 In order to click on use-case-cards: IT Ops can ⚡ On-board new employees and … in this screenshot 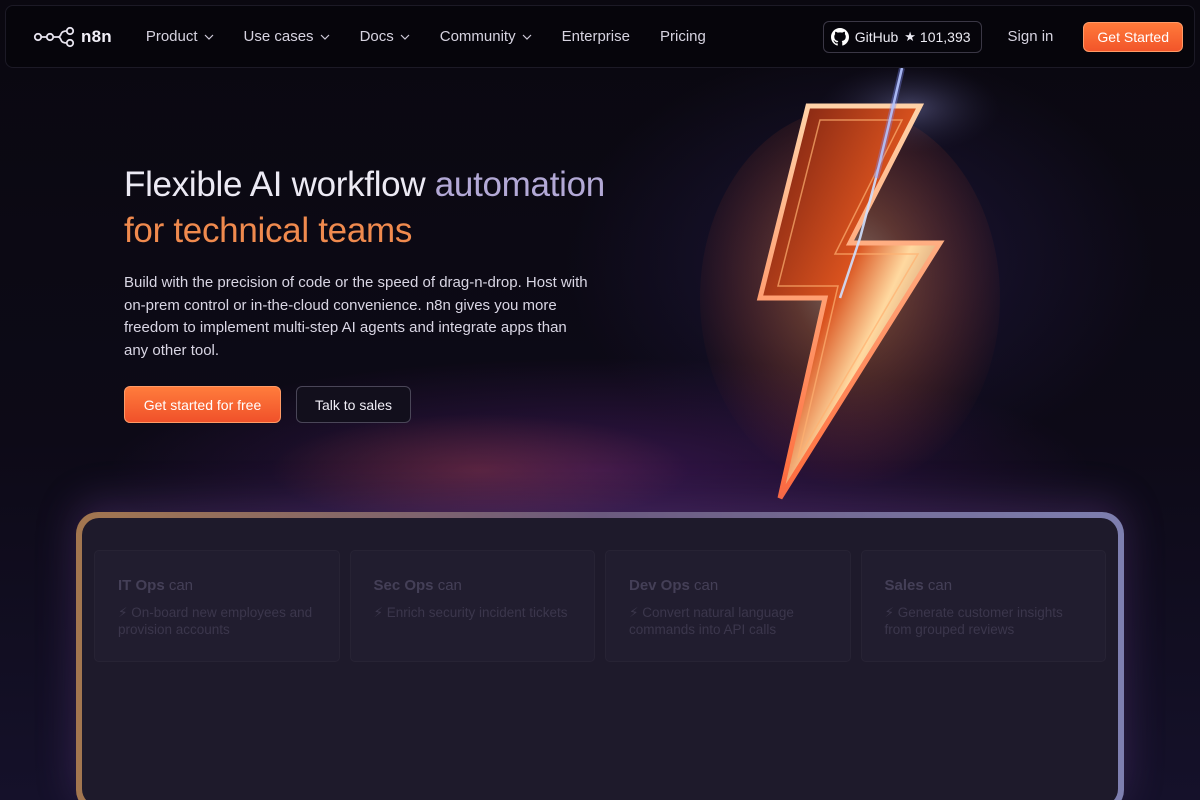, I will do `click(600, 606)`.